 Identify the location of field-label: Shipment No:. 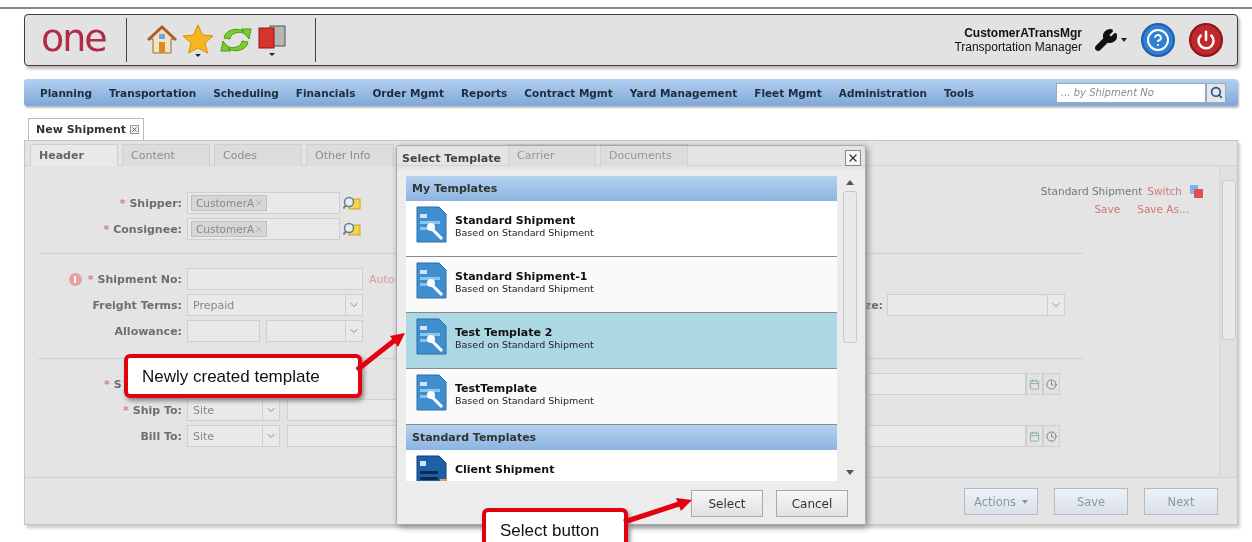
(139, 279).